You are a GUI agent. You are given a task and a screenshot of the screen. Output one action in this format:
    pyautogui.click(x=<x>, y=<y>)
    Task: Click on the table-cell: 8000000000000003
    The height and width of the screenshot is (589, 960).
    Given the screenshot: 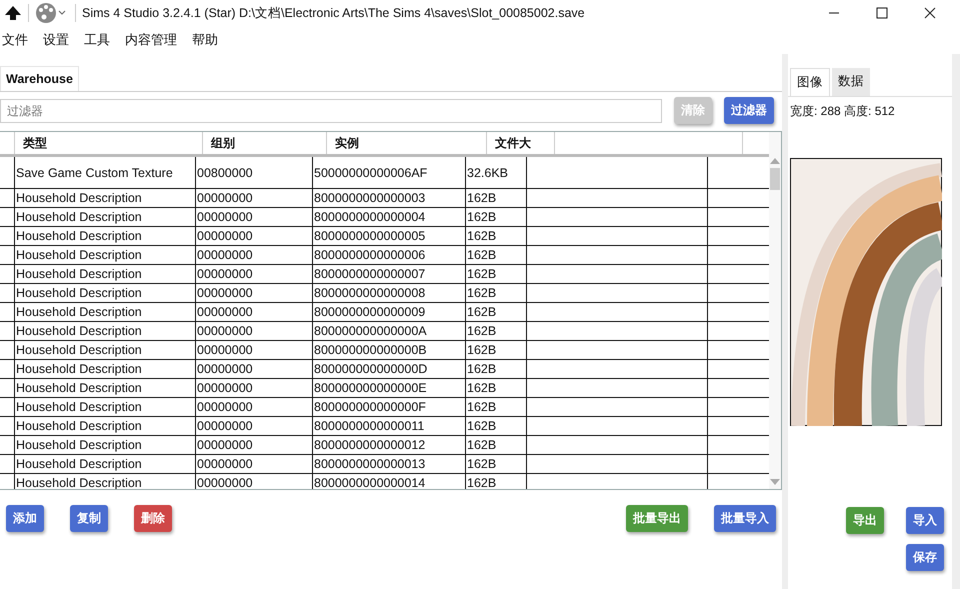 What is the action you would take?
    pyautogui.click(x=389, y=198)
    